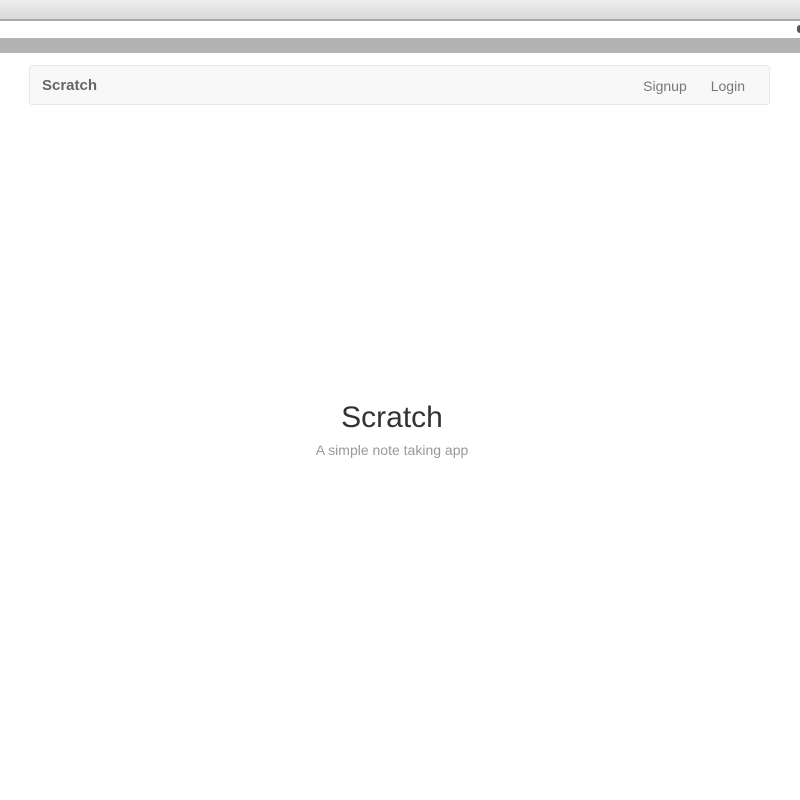 This screenshot has width=800, height=800. Describe the element at coordinates (69, 85) in the screenshot. I see `brand-link: Scratch` at that location.